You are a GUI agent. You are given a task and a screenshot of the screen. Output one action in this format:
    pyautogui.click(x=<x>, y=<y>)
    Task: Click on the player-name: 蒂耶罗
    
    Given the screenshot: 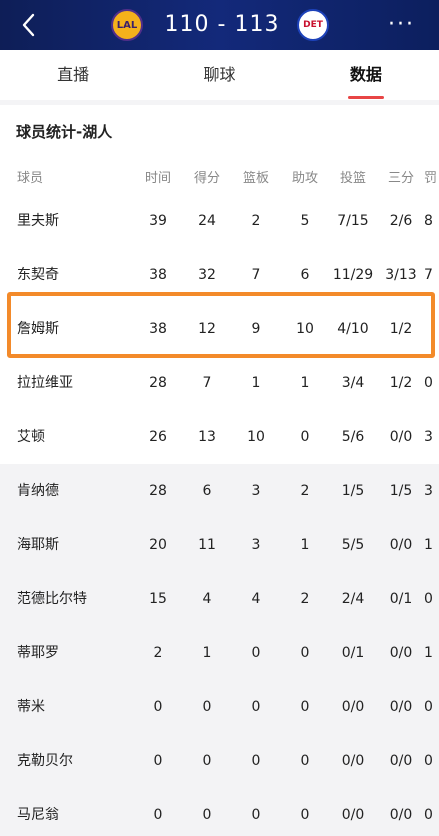 What is the action you would take?
    pyautogui.click(x=72, y=653)
    